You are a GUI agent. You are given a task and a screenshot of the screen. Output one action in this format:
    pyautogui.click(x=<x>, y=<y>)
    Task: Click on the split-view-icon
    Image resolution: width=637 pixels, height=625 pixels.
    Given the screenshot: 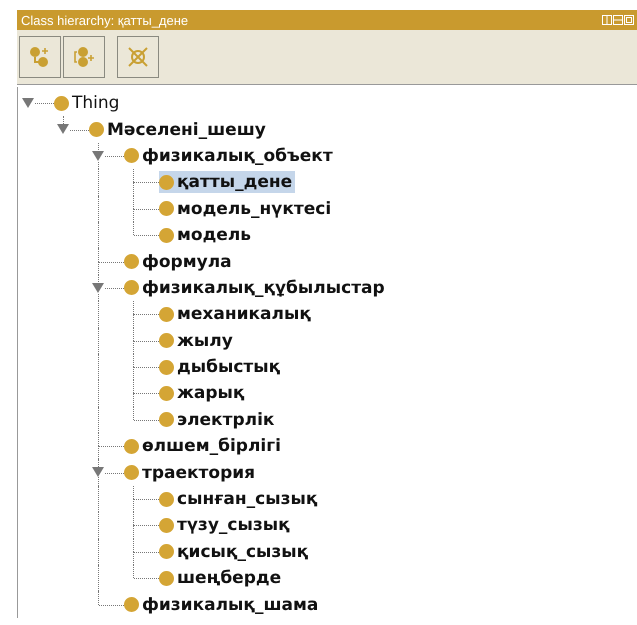 What is the action you would take?
    pyautogui.click(x=607, y=20)
    